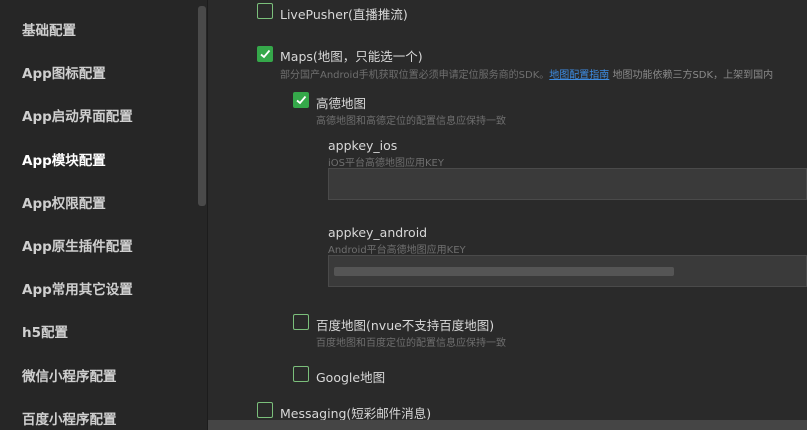 This screenshot has width=807, height=430. Describe the element at coordinates (77, 245) in the screenshot. I see `sidebar-item-native-plugins: App原生插件配置` at that location.